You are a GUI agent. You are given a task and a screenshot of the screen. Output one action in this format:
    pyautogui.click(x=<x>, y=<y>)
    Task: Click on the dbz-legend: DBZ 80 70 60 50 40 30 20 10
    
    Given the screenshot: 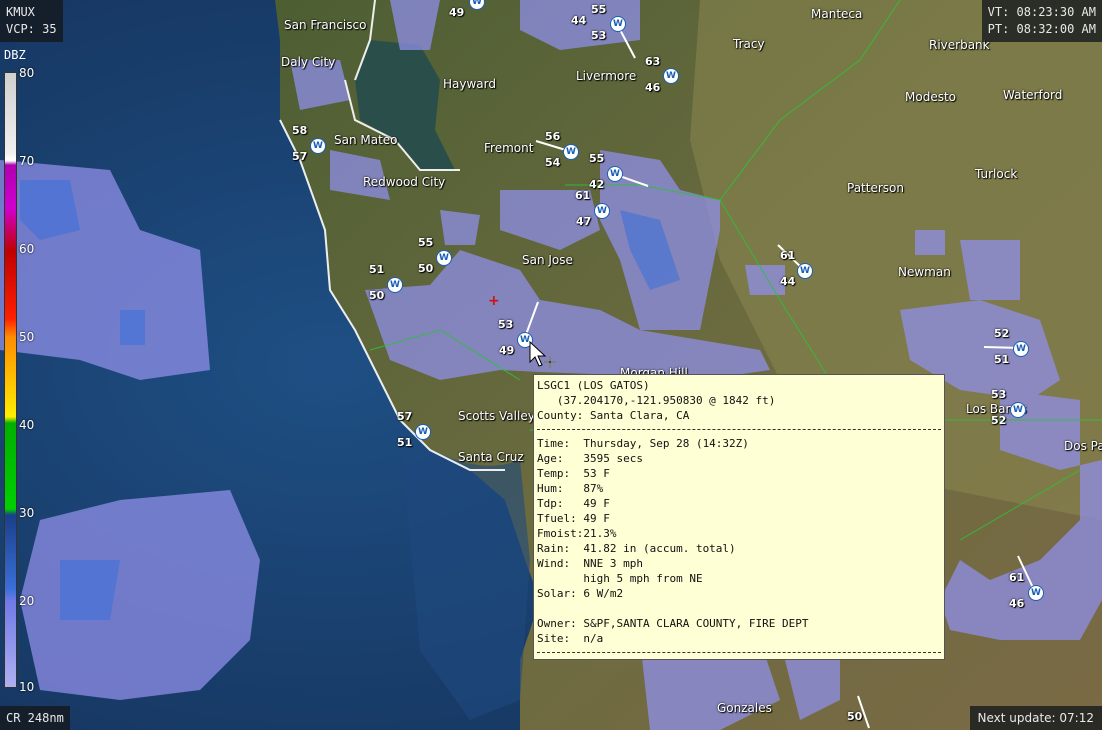 What is the action you would take?
    pyautogui.click(x=20, y=369)
    